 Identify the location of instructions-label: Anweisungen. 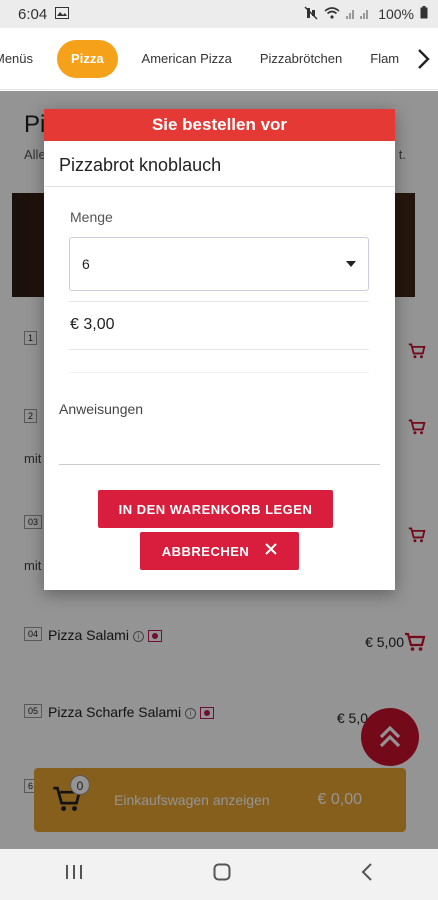
(101, 409).